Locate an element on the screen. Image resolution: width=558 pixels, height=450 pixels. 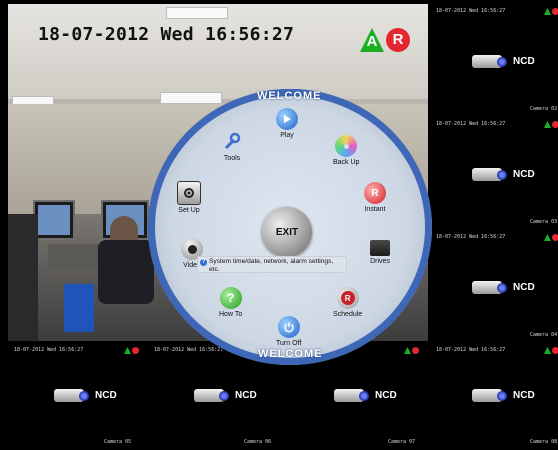
camera-label: Camera 04 is located at coordinates (544, 335).